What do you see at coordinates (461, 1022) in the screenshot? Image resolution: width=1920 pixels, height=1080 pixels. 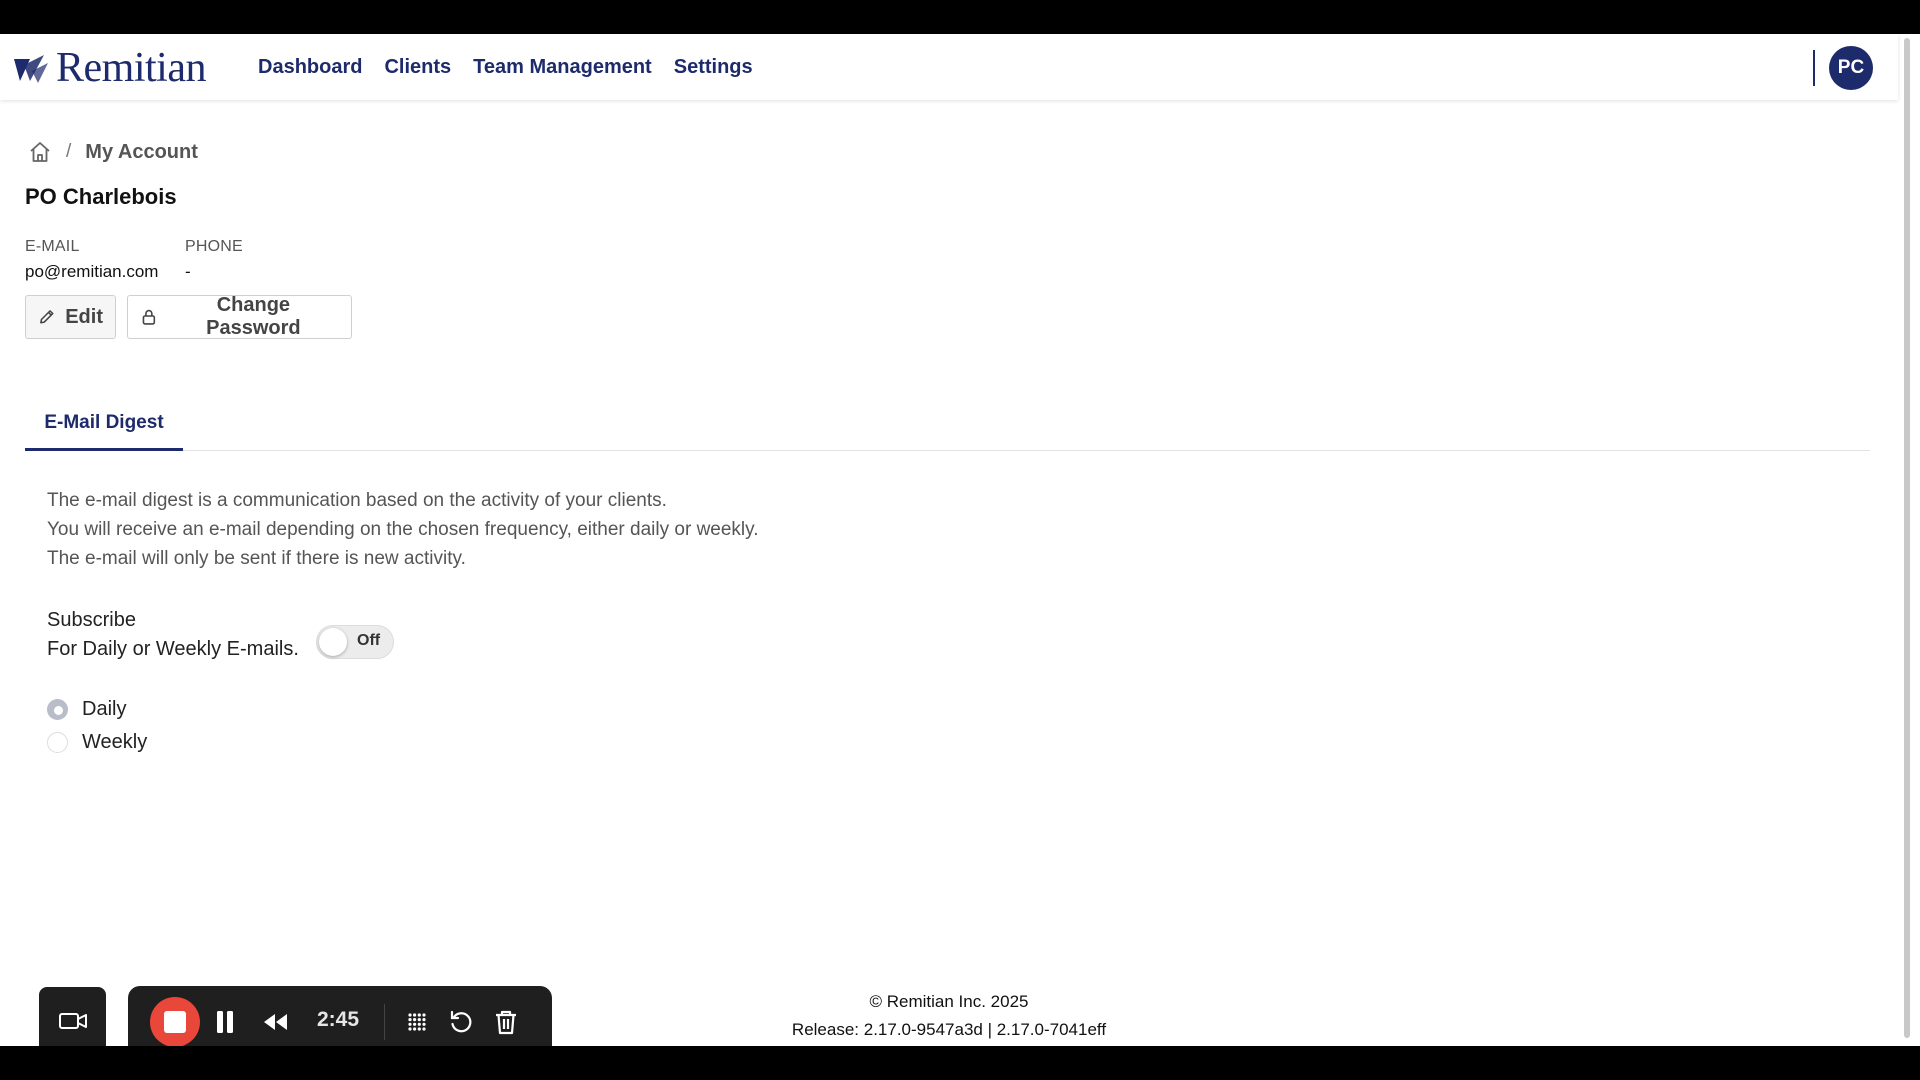 I see `restart-icon` at bounding box center [461, 1022].